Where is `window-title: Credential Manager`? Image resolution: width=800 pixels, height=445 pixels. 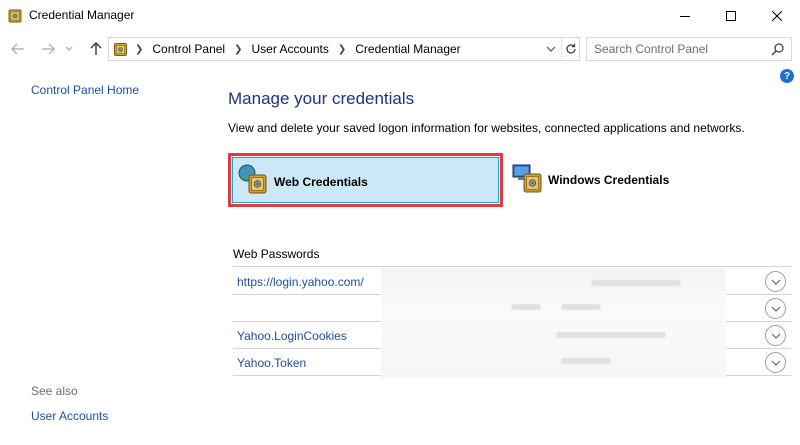 window-title: Credential Manager is located at coordinates (82, 15).